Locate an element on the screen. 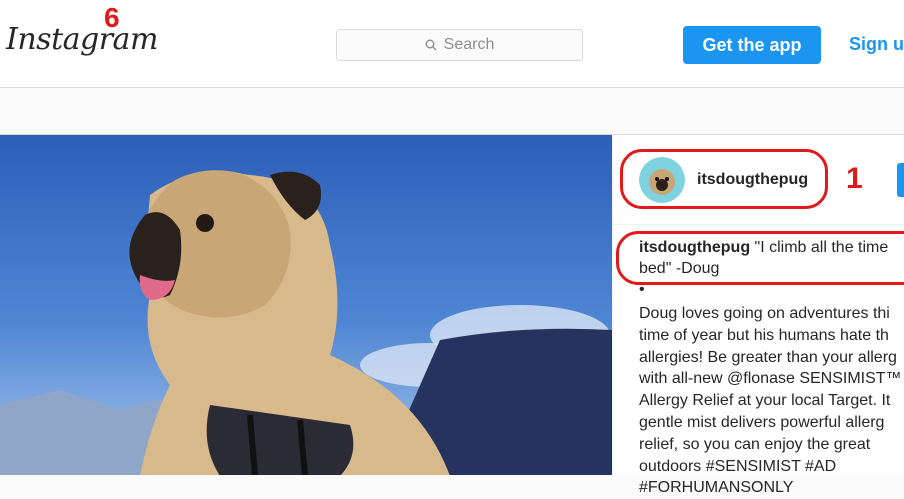 The image size is (904, 499). annotation-label-6: 6 is located at coordinates (112, 17).